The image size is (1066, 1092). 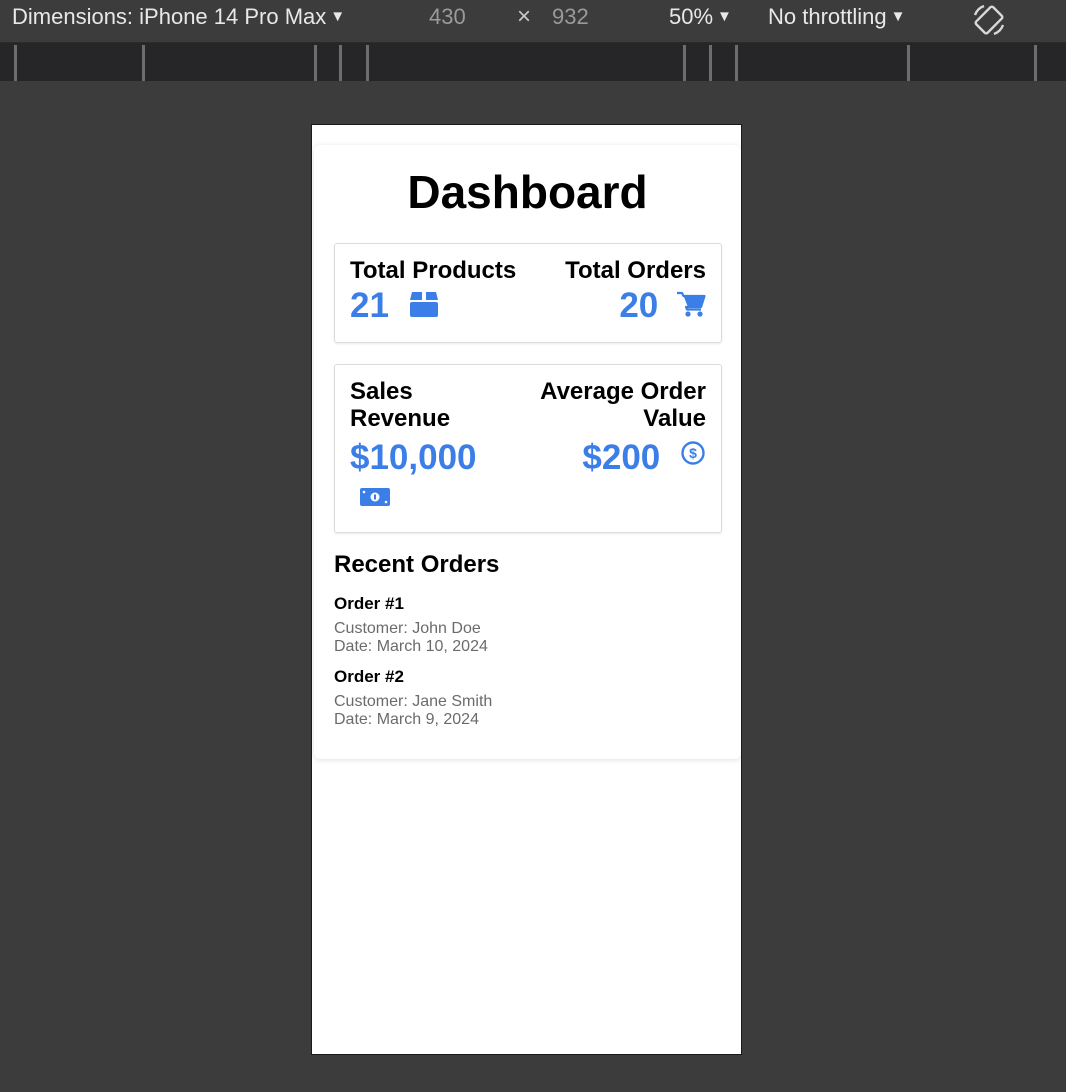 I want to click on stat-value-wrapper: $200 $, so click(x=620, y=458).